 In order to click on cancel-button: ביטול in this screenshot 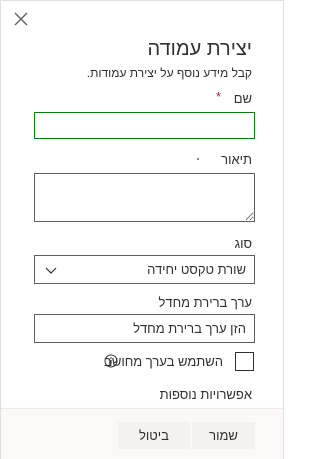, I will do `click(154, 435)`.